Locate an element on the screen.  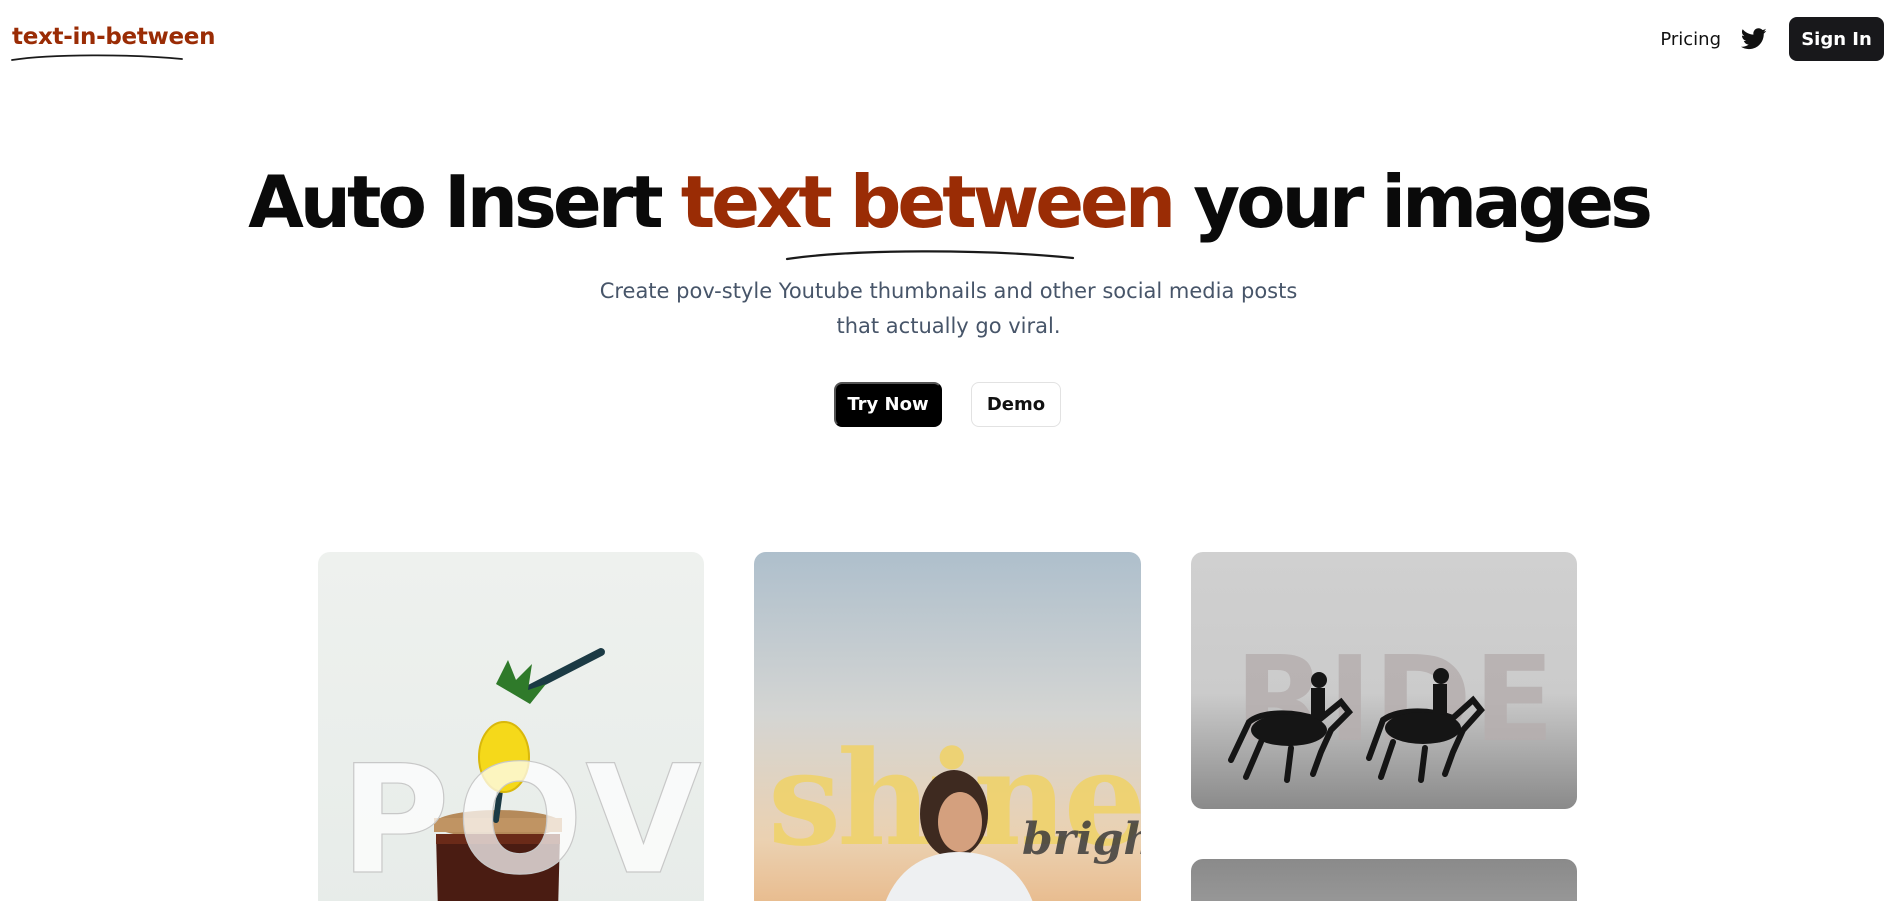
ride-image: RIDE is located at coordinates (1392, 706).